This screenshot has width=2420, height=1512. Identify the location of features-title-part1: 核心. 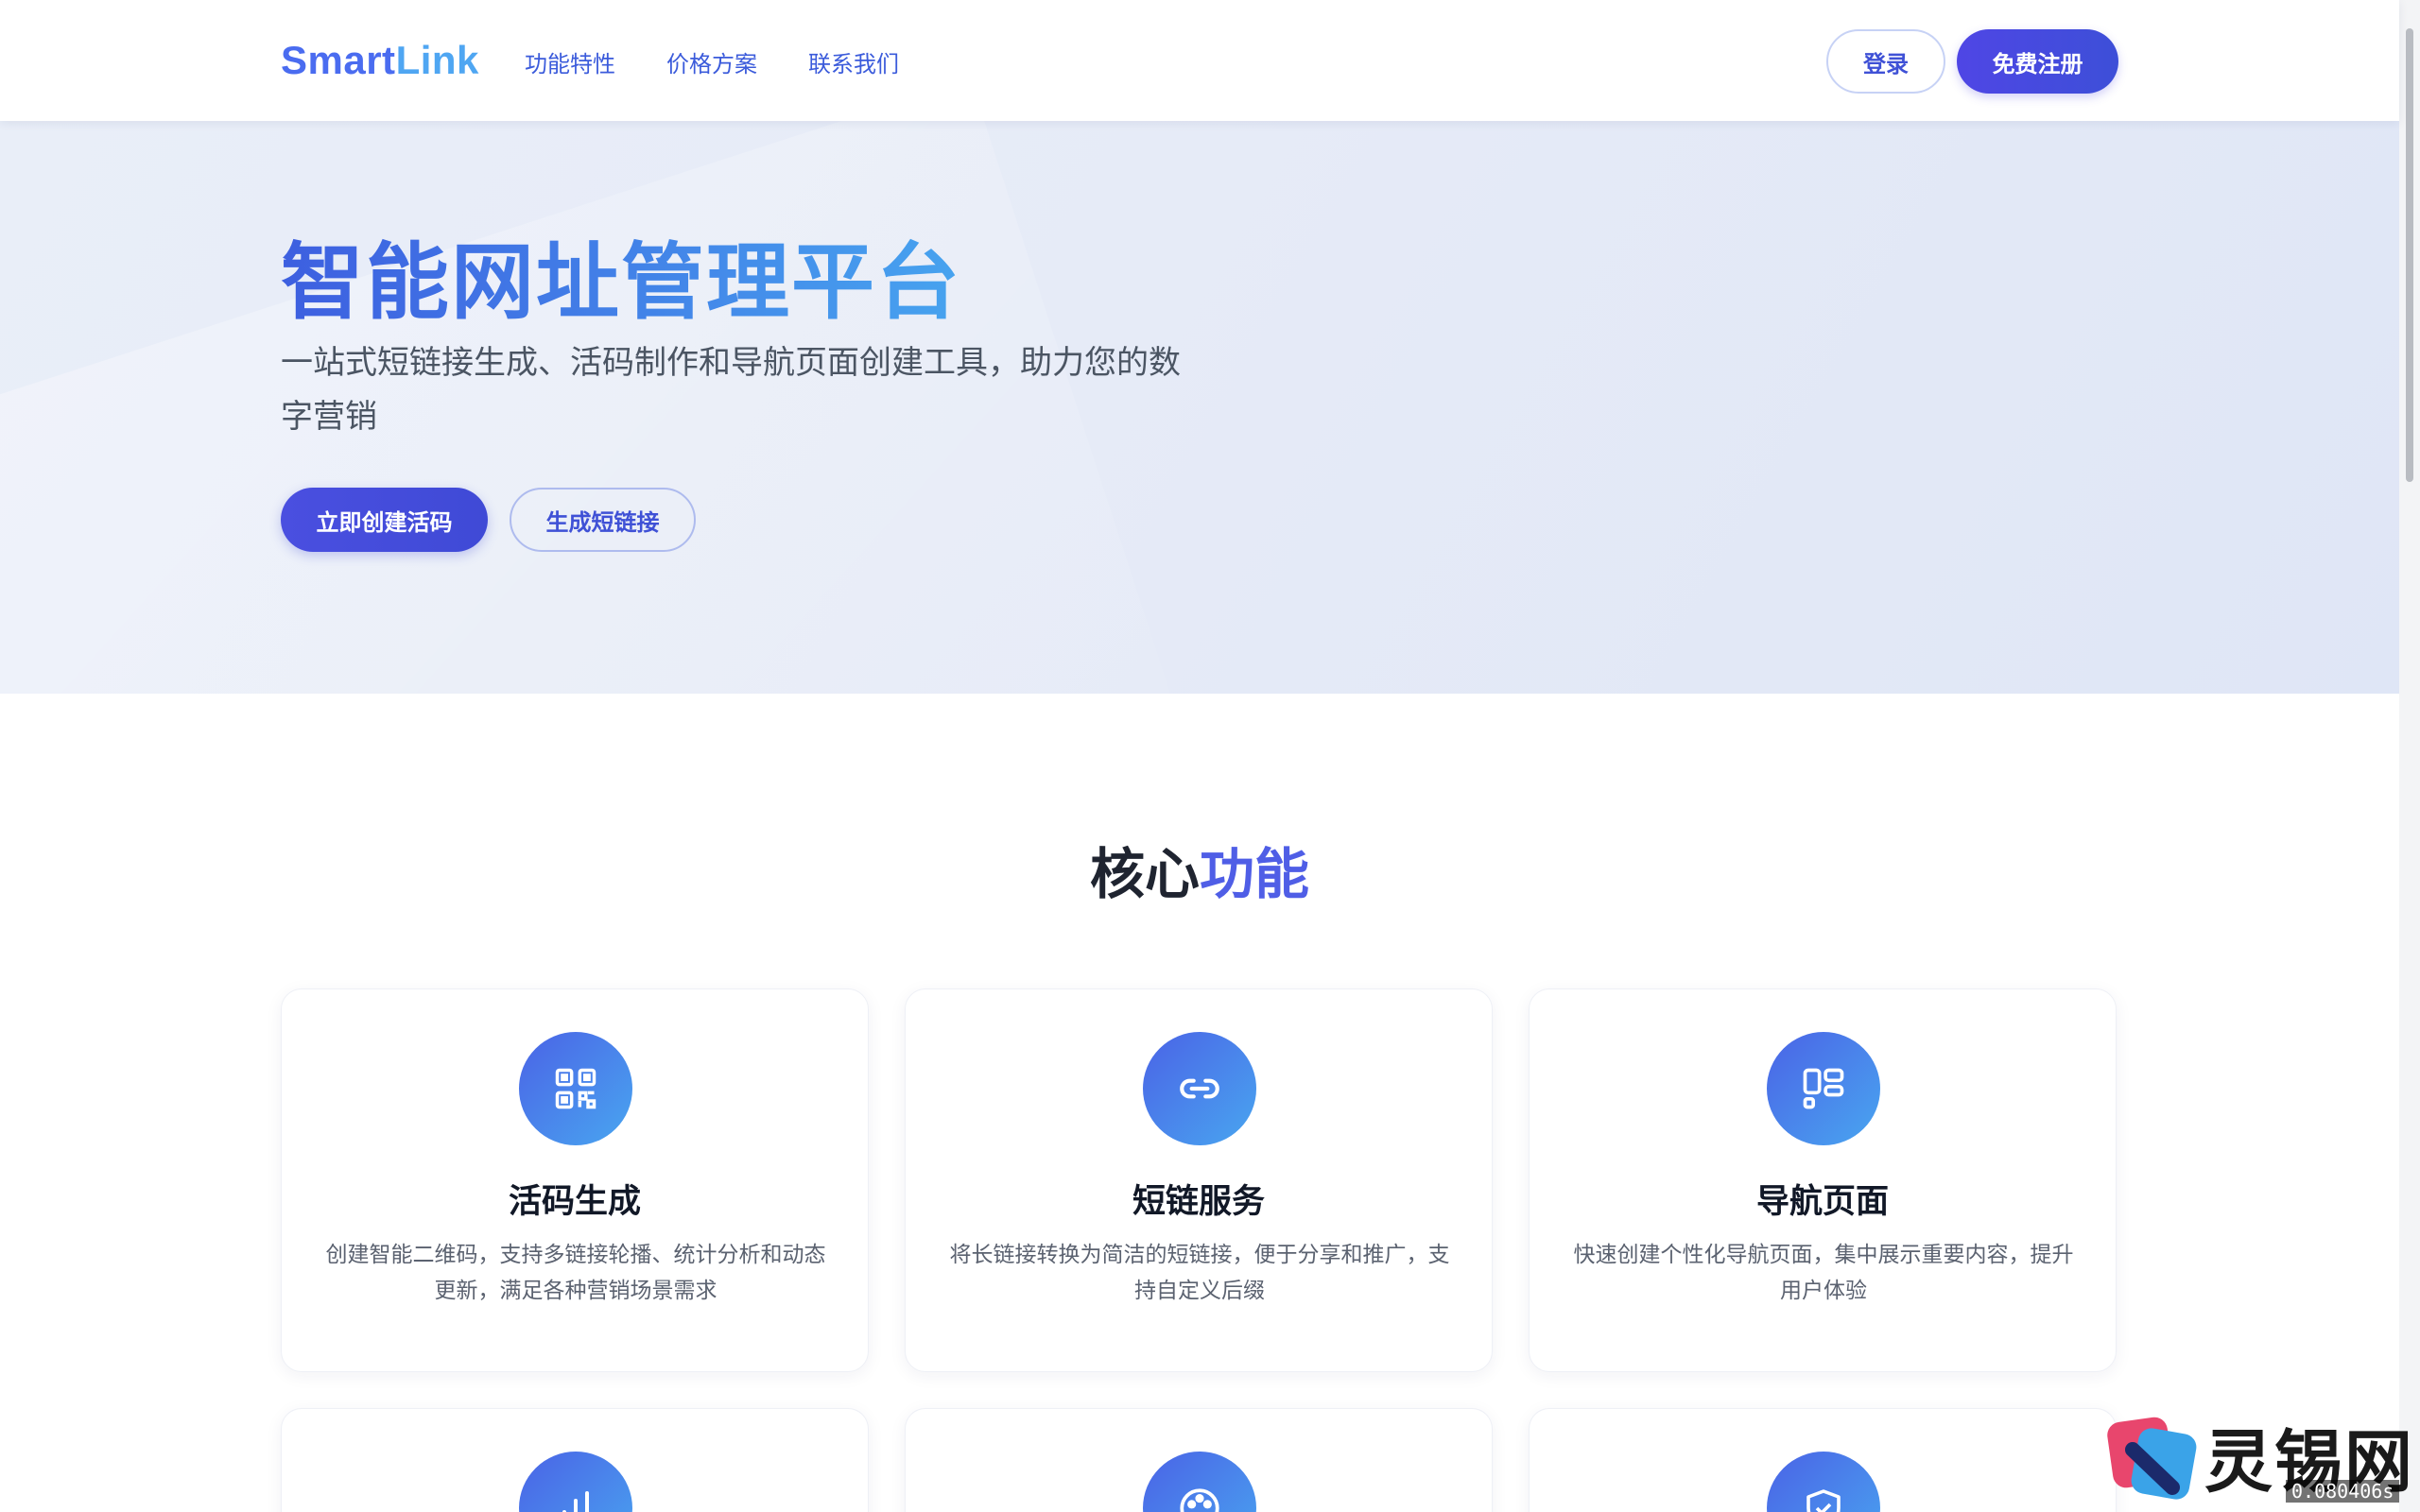
(1144, 874).